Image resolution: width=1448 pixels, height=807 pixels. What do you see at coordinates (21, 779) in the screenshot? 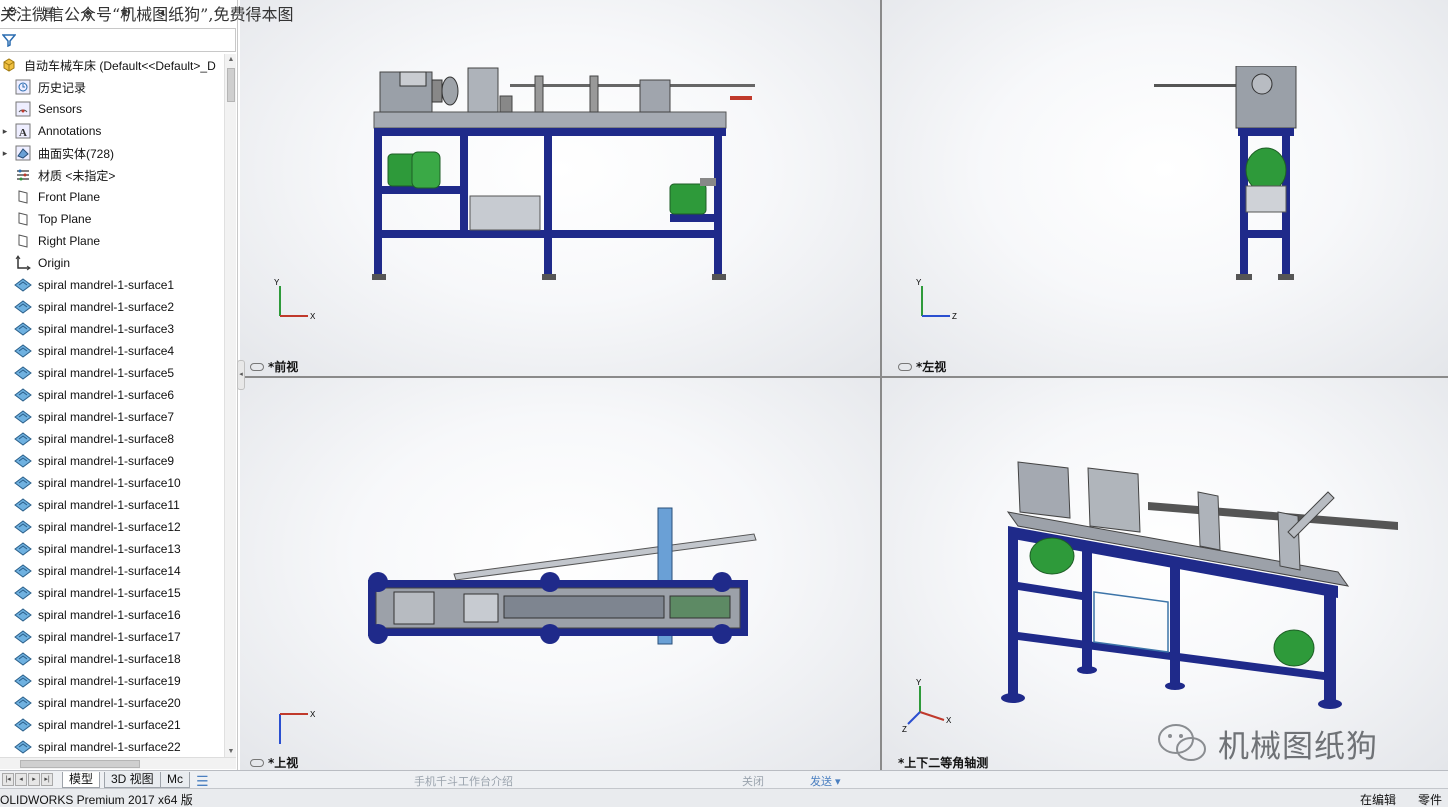
I see `prev-tab-icon: ◂` at bounding box center [21, 779].